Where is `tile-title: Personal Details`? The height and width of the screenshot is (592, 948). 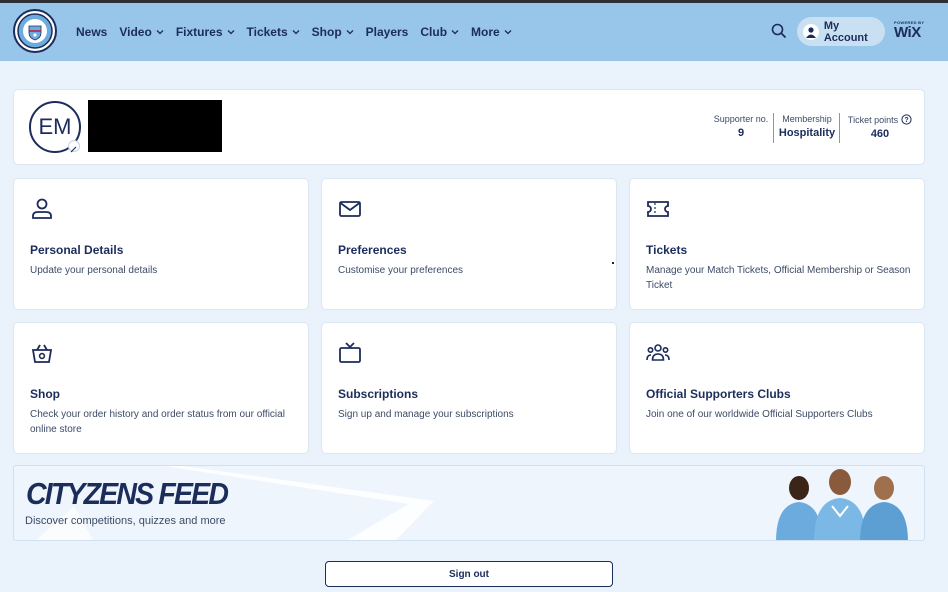 tile-title: Personal Details is located at coordinates (77, 250).